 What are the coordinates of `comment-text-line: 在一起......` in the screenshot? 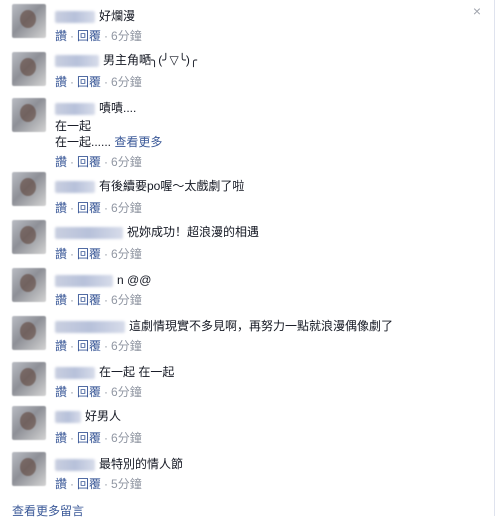 It's located at (83, 142).